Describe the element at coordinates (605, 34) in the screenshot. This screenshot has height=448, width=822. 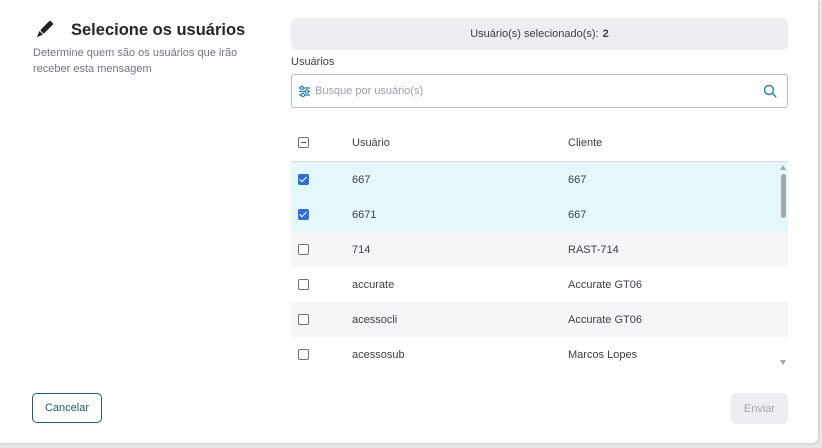
I see `selected-count-value: 2` at that location.